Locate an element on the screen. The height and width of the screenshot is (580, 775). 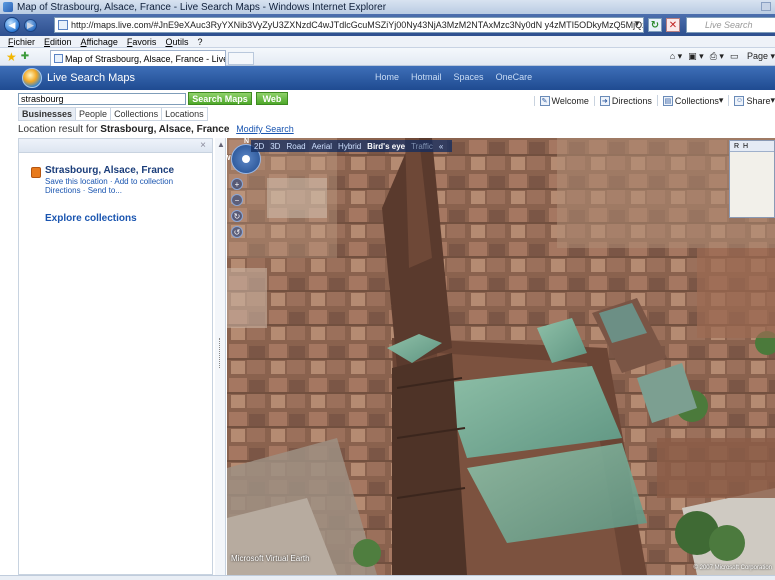
welcome-label: Welcome is located at coordinates (570, 100).